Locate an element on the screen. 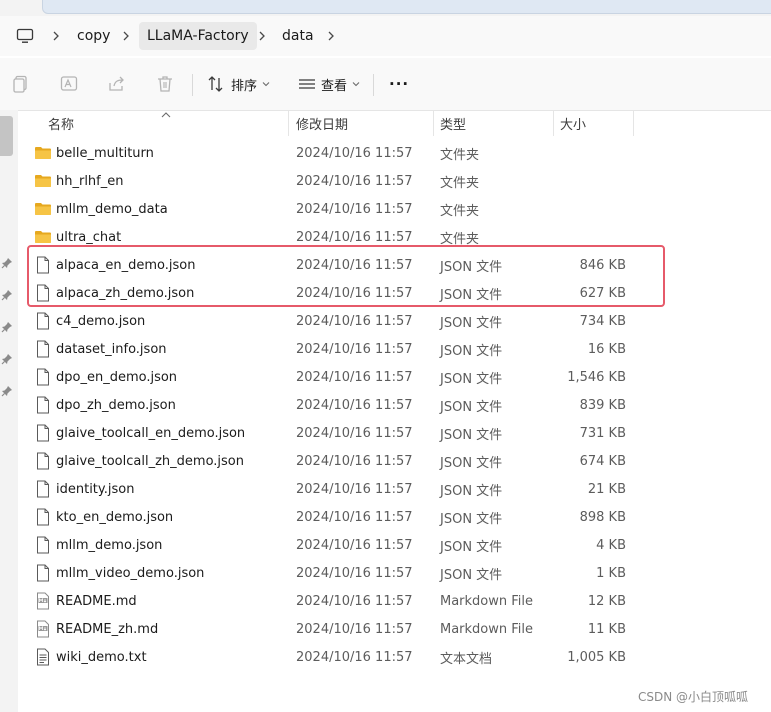 The height and width of the screenshot is (712, 771). breadcrumb: copy LLaMA-Factory data is located at coordinates (385, 36).